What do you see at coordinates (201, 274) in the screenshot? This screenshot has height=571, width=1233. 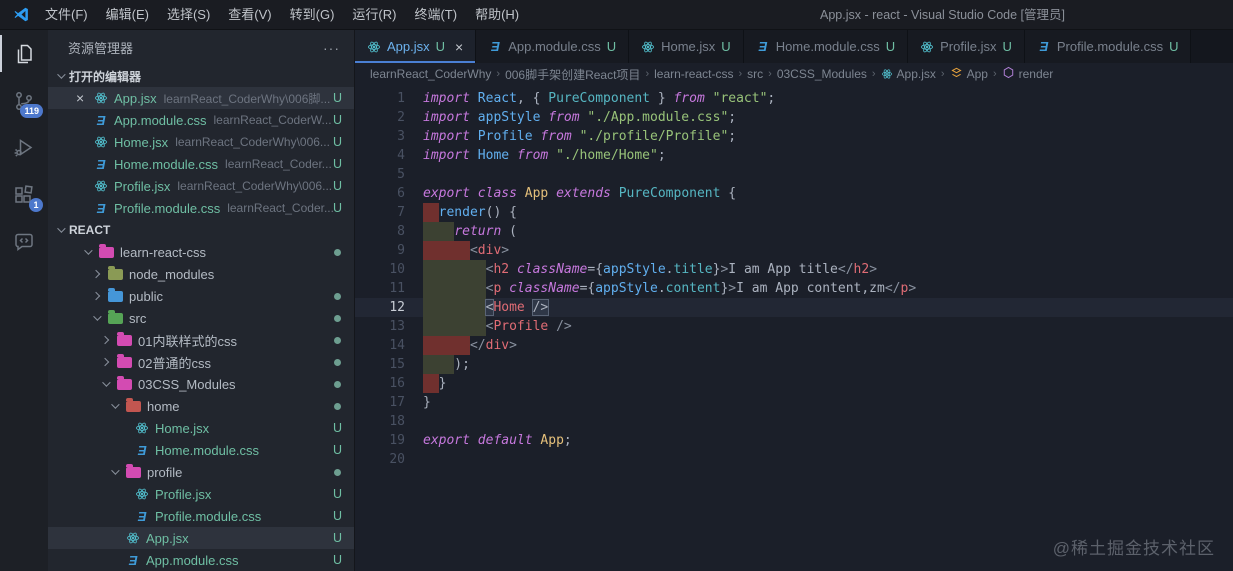 I see `tree-item: node_modules` at bounding box center [201, 274].